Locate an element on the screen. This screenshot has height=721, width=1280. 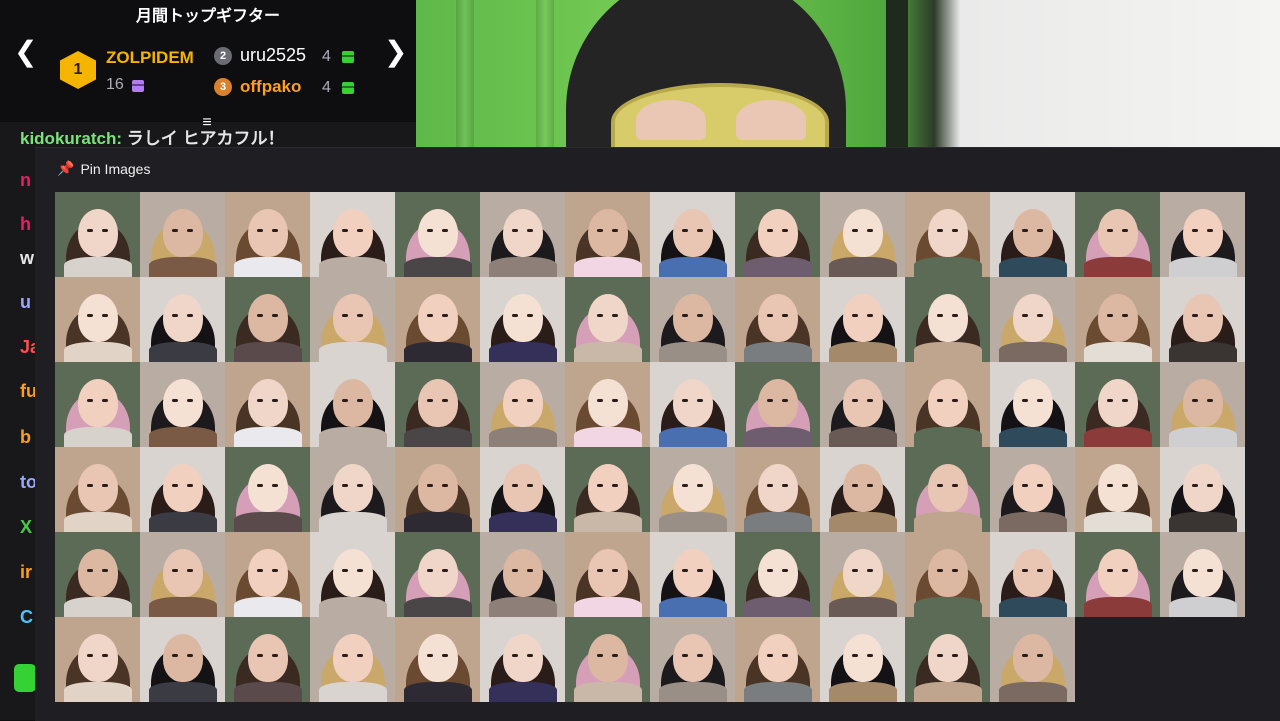
gifter-3-name: offpako is located at coordinates (270, 87).